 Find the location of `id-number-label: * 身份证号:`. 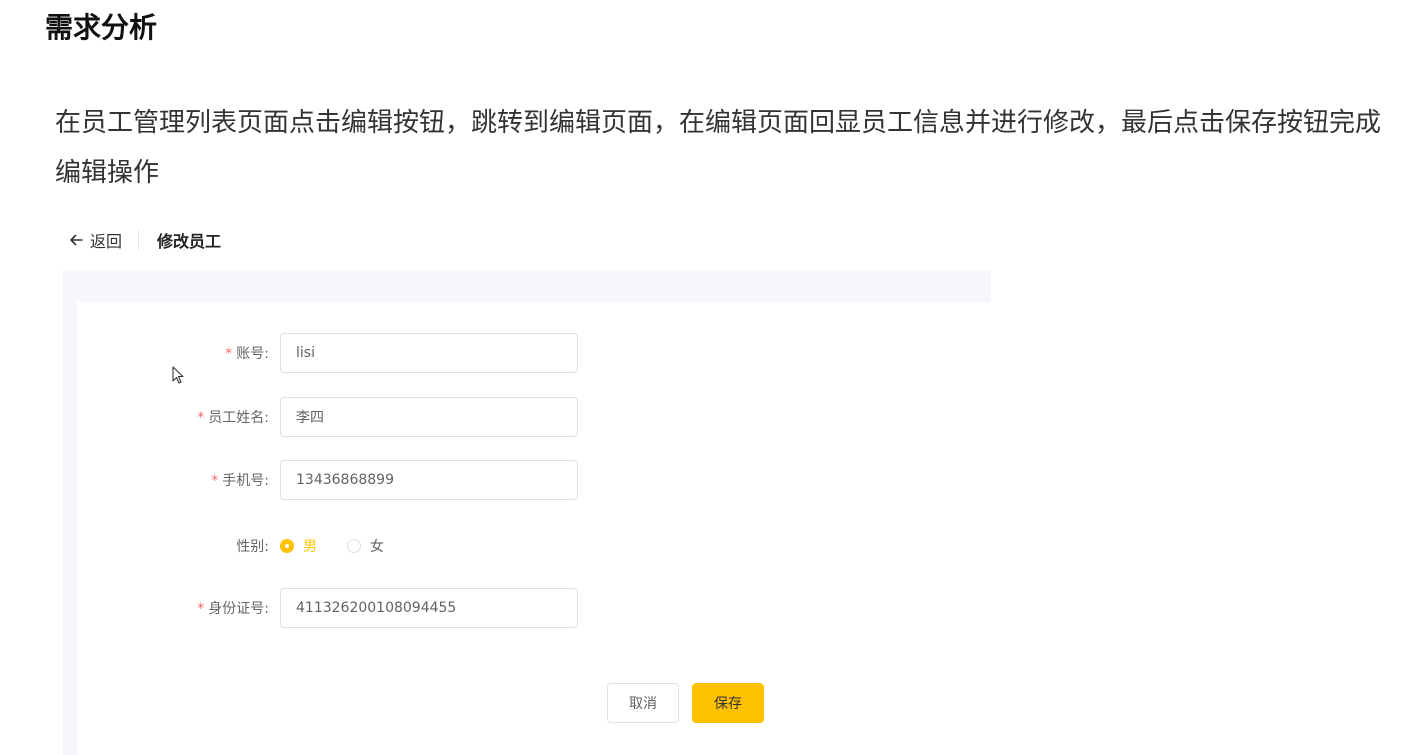

id-number-label: * 身份证号: is located at coordinates (233, 609).